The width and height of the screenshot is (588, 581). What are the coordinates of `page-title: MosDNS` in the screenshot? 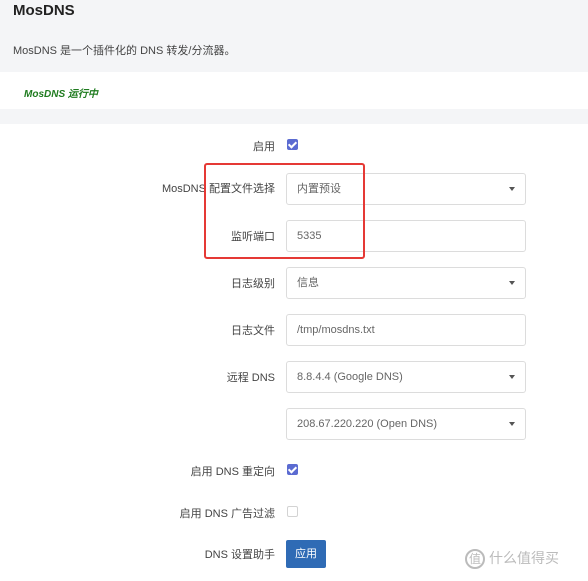 It's located at (44, 10).